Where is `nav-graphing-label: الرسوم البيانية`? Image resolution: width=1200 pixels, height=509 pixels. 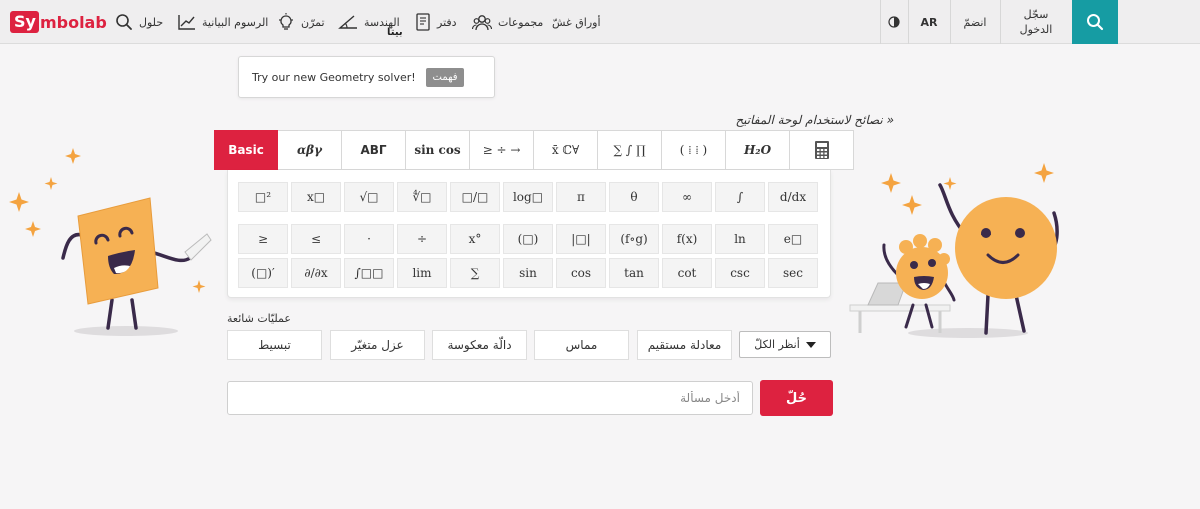
nav-graphing-label: الرسوم البيانية is located at coordinates (235, 22).